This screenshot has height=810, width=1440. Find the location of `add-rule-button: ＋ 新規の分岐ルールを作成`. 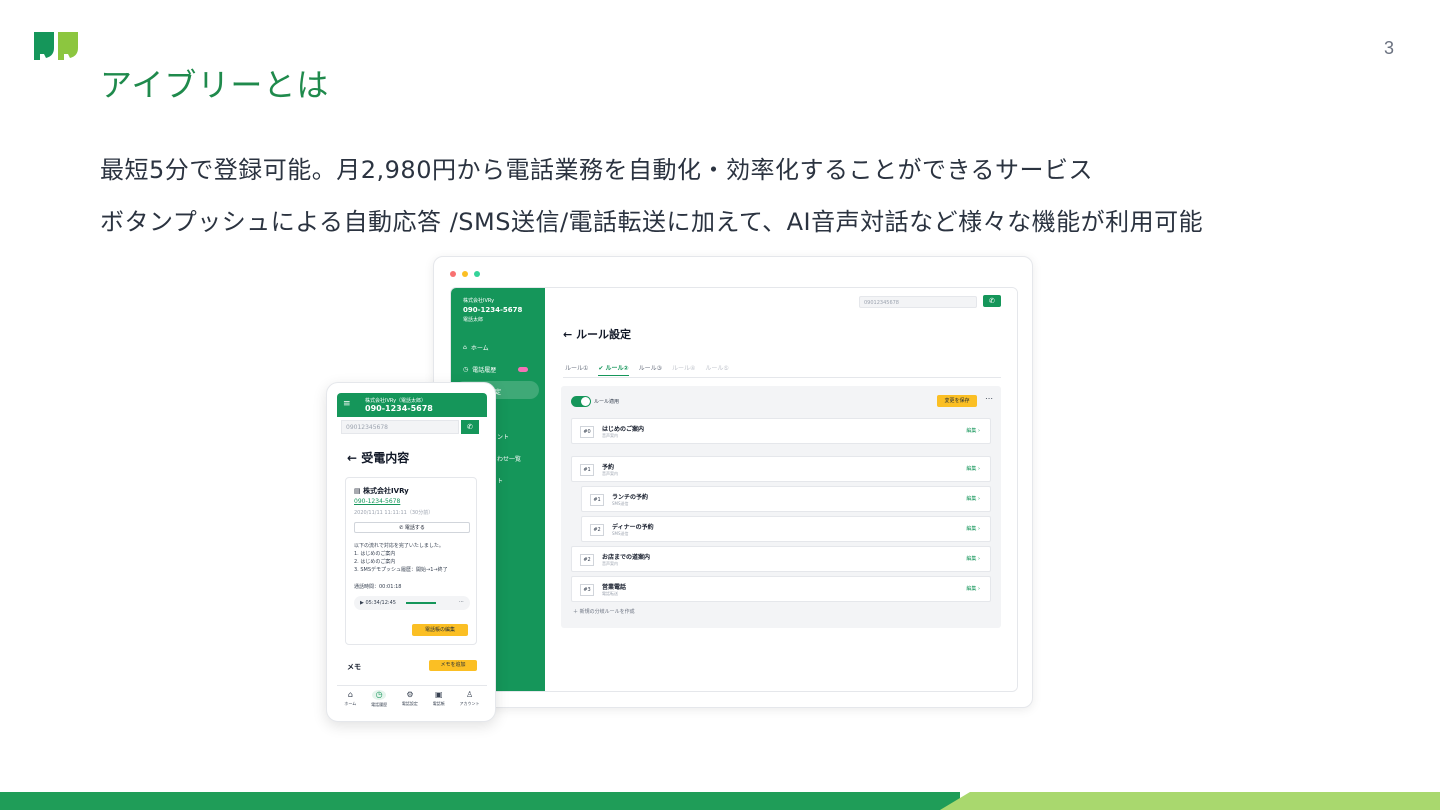

add-rule-button: ＋ 新規の分岐ルールを作成 is located at coordinates (604, 611).